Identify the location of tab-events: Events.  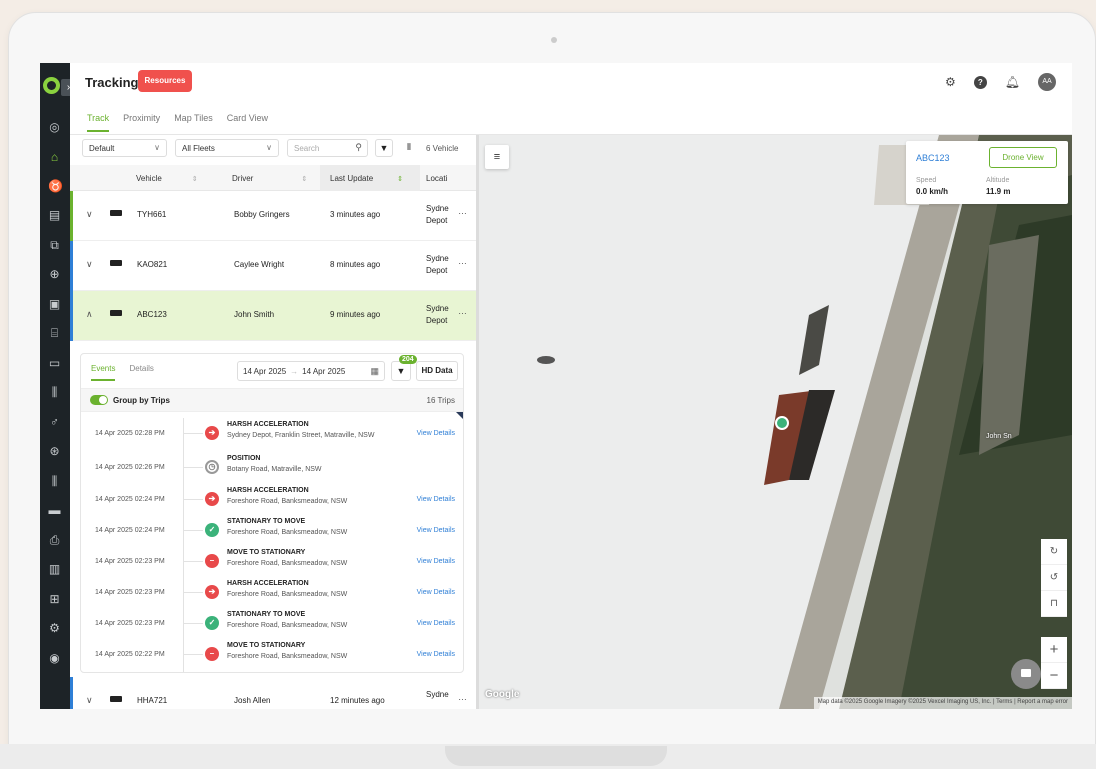
(103, 372).